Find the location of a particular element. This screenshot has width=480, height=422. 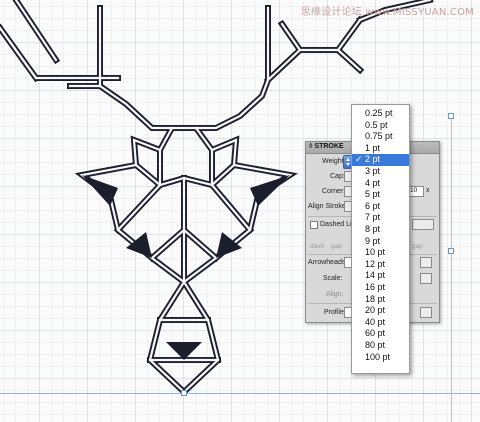

arrow-align-label: Align: is located at coordinates (335, 294).